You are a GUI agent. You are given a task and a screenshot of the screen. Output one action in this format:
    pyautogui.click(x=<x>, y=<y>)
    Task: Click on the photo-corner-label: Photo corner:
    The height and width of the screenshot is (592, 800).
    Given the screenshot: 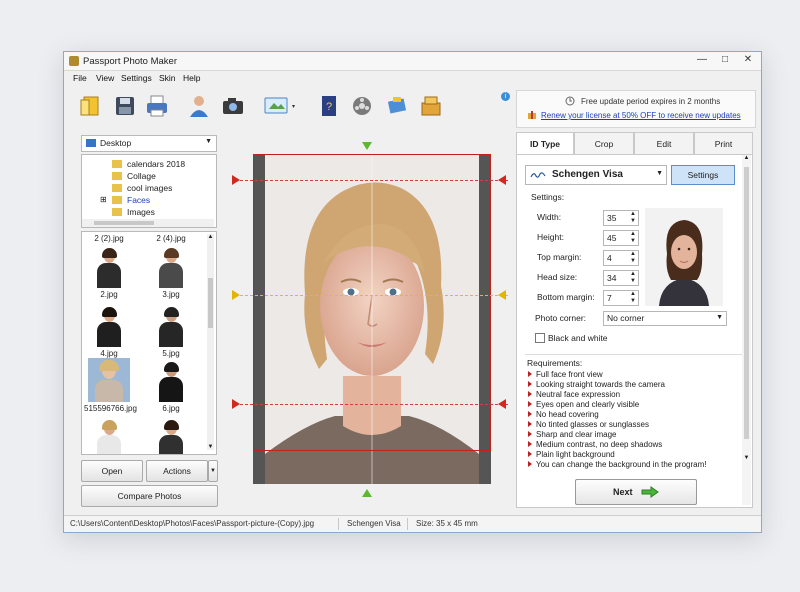 What is the action you would take?
    pyautogui.click(x=561, y=318)
    